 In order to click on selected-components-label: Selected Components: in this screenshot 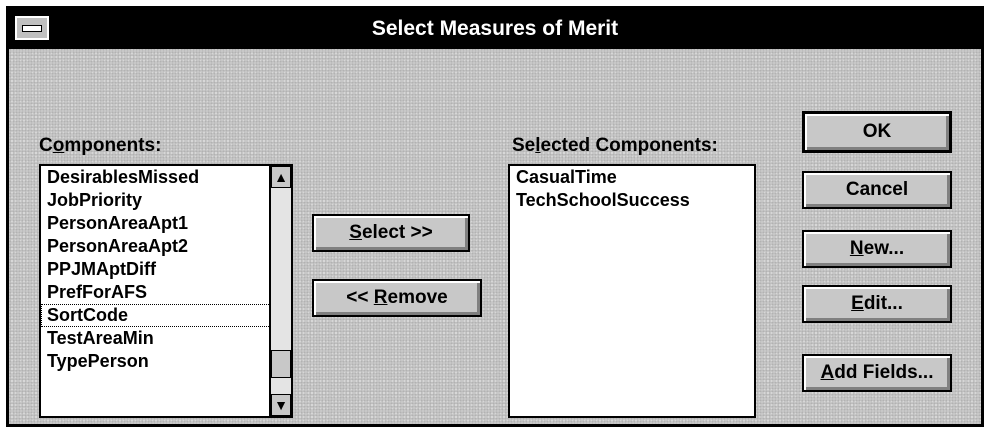, I will do `click(615, 145)`.